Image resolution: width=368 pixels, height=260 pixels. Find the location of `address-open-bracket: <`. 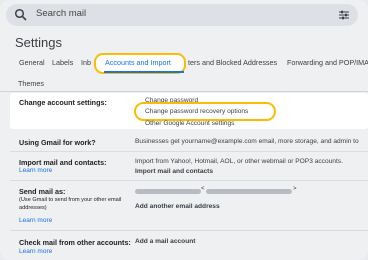

address-open-bracket: < is located at coordinates (203, 189).